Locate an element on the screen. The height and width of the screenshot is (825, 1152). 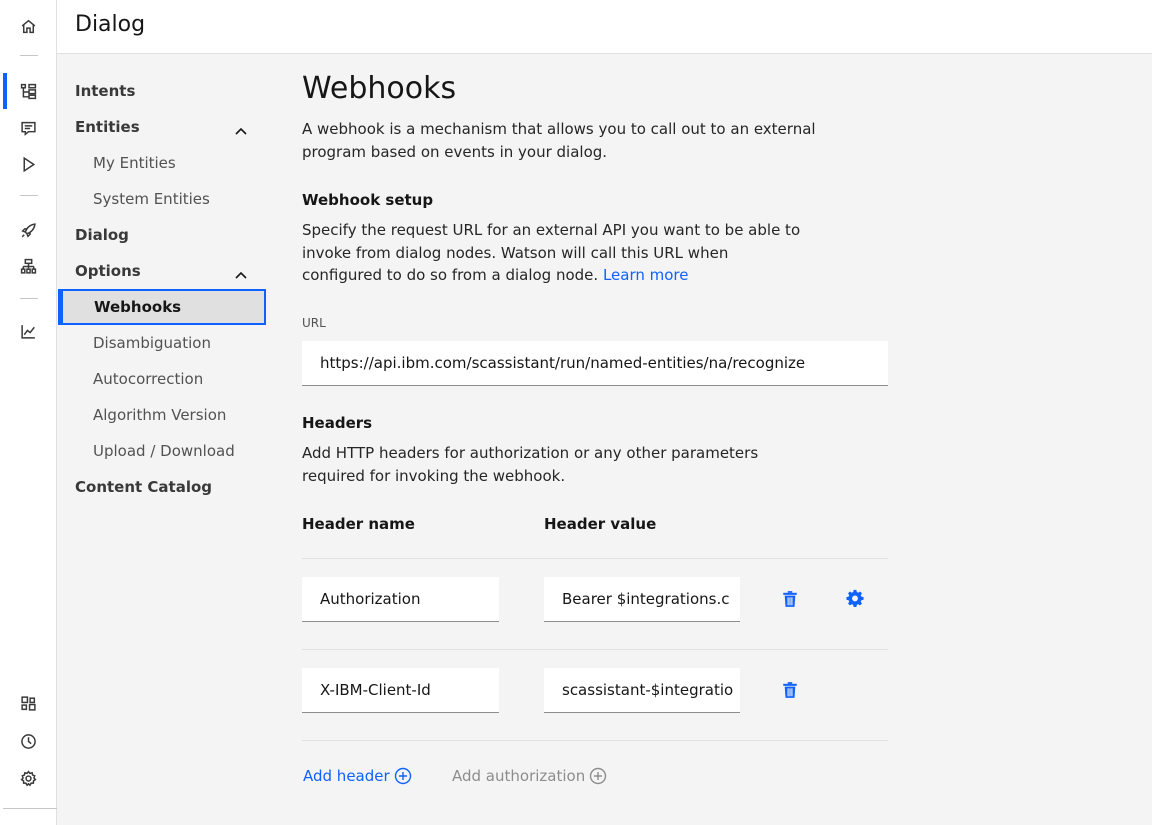
nav-item-system-entities: System Entities is located at coordinates (162, 199).